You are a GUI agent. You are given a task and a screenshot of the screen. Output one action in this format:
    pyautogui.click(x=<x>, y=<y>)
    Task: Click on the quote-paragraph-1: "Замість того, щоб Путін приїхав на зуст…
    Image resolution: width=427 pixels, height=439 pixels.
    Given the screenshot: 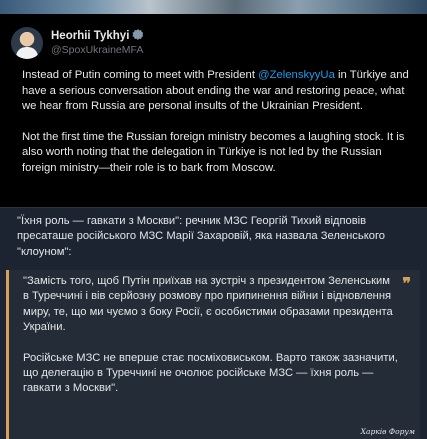 What is the action you would take?
    pyautogui.click(x=213, y=305)
    